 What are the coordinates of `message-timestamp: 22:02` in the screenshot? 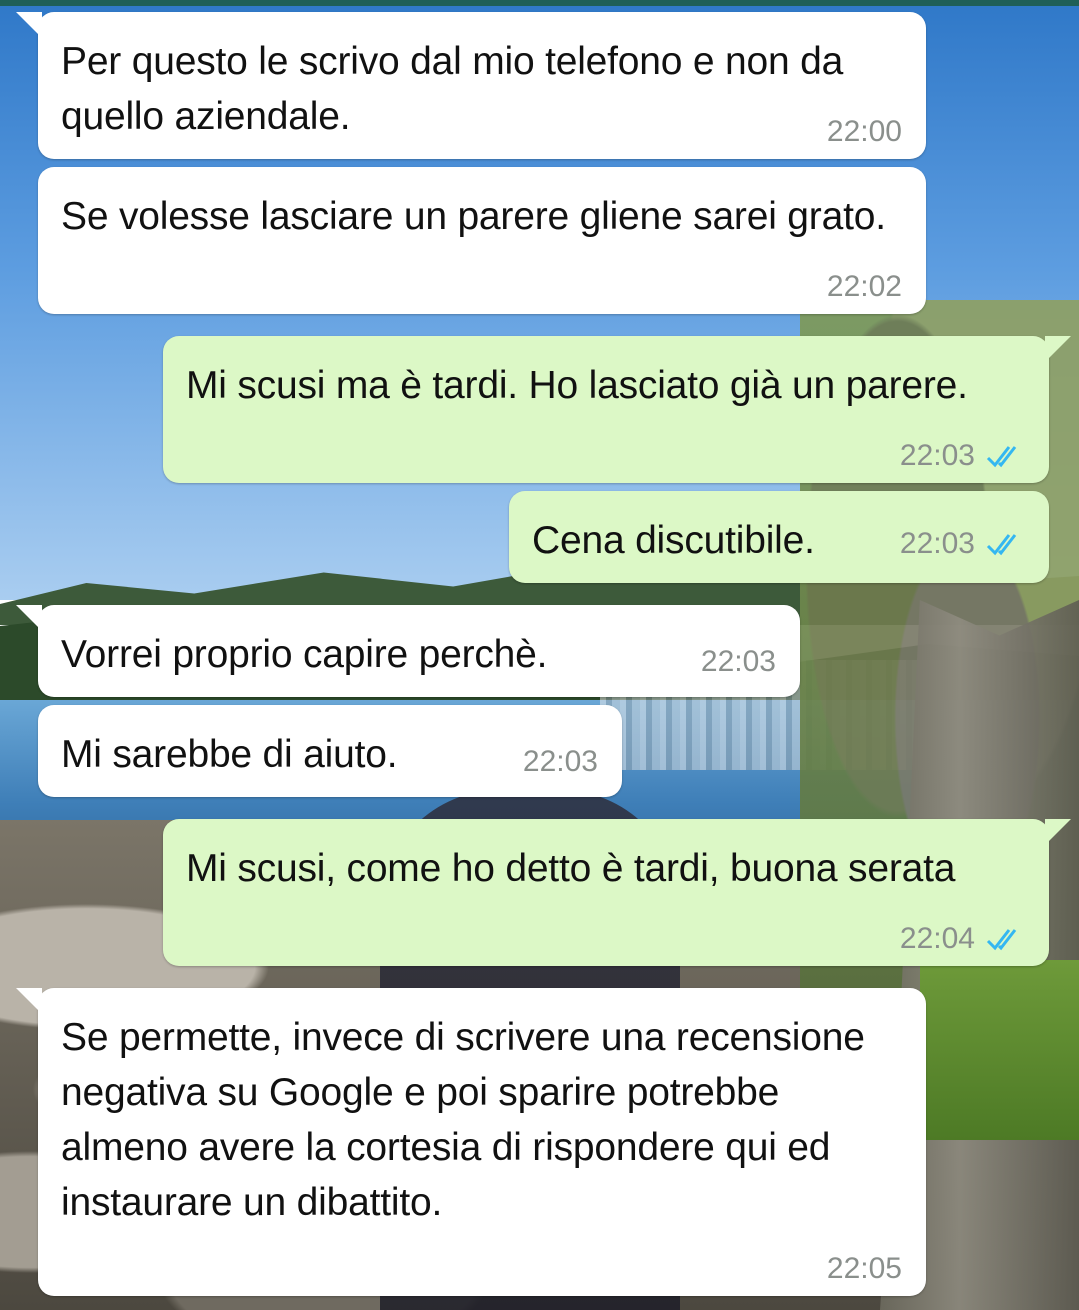 It's located at (864, 286).